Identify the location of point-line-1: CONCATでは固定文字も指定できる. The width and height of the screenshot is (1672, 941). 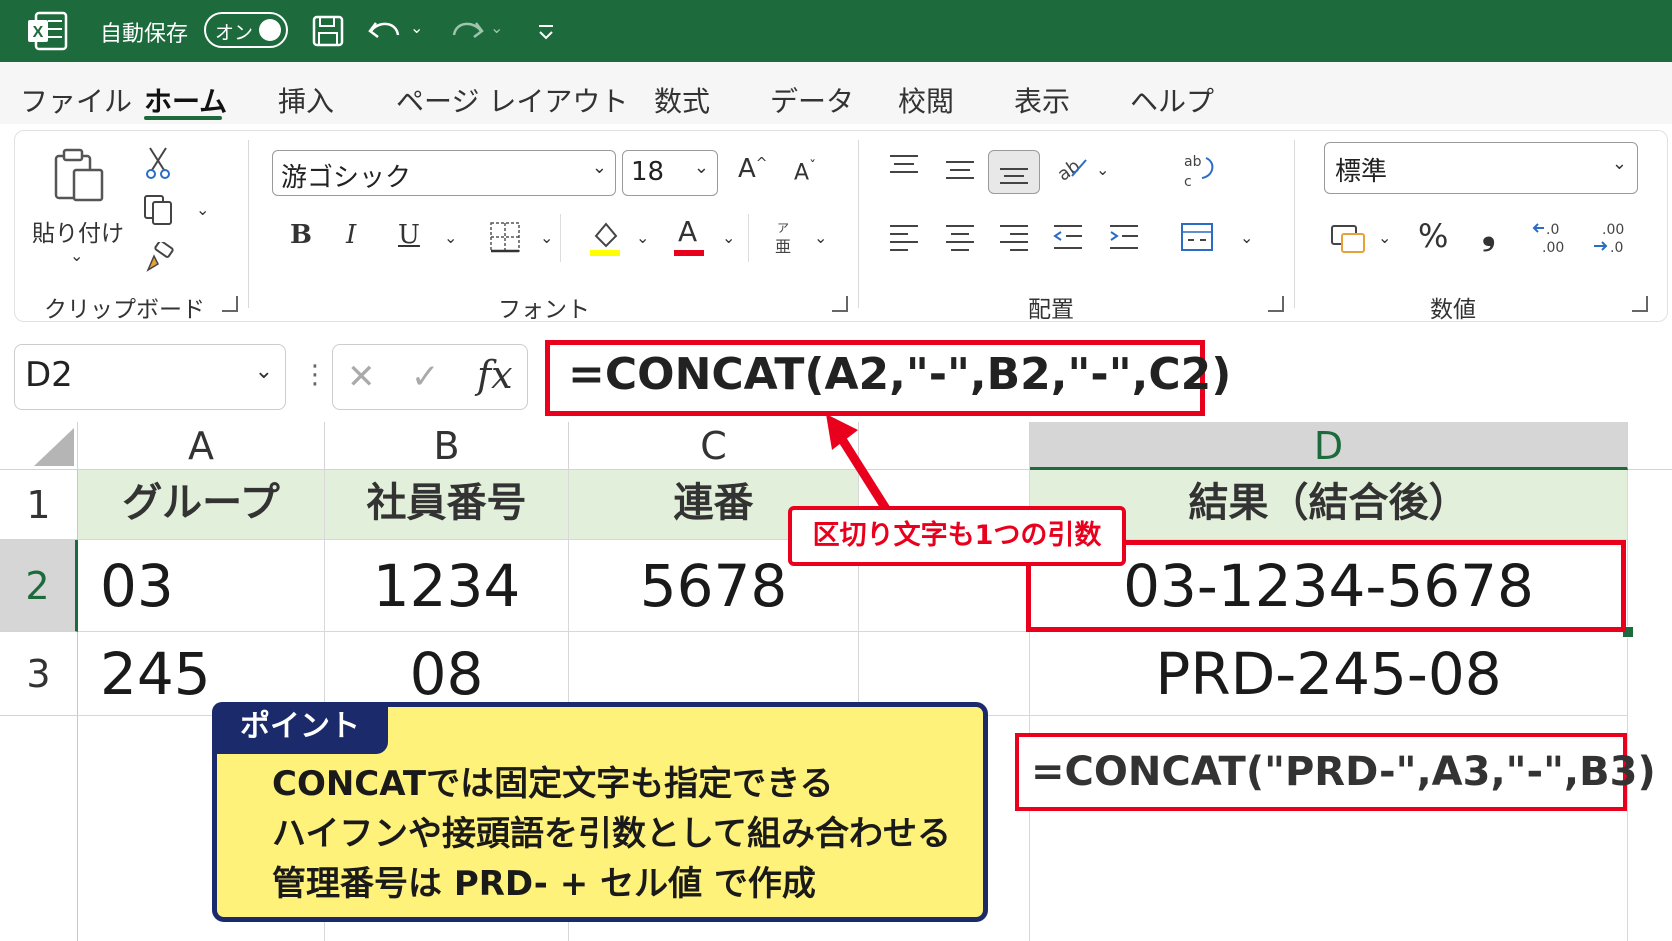
(553, 784).